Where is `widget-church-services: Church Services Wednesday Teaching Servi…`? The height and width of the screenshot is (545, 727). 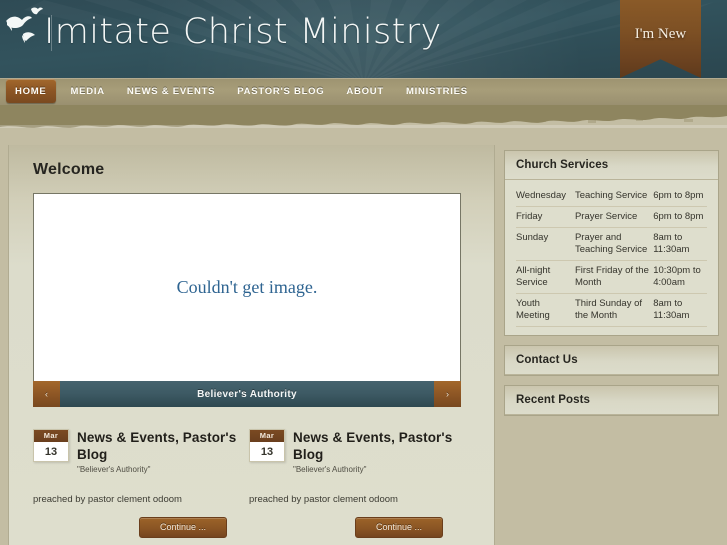
widget-church-services: Church Services Wednesday Teaching Servi… is located at coordinates (611, 243).